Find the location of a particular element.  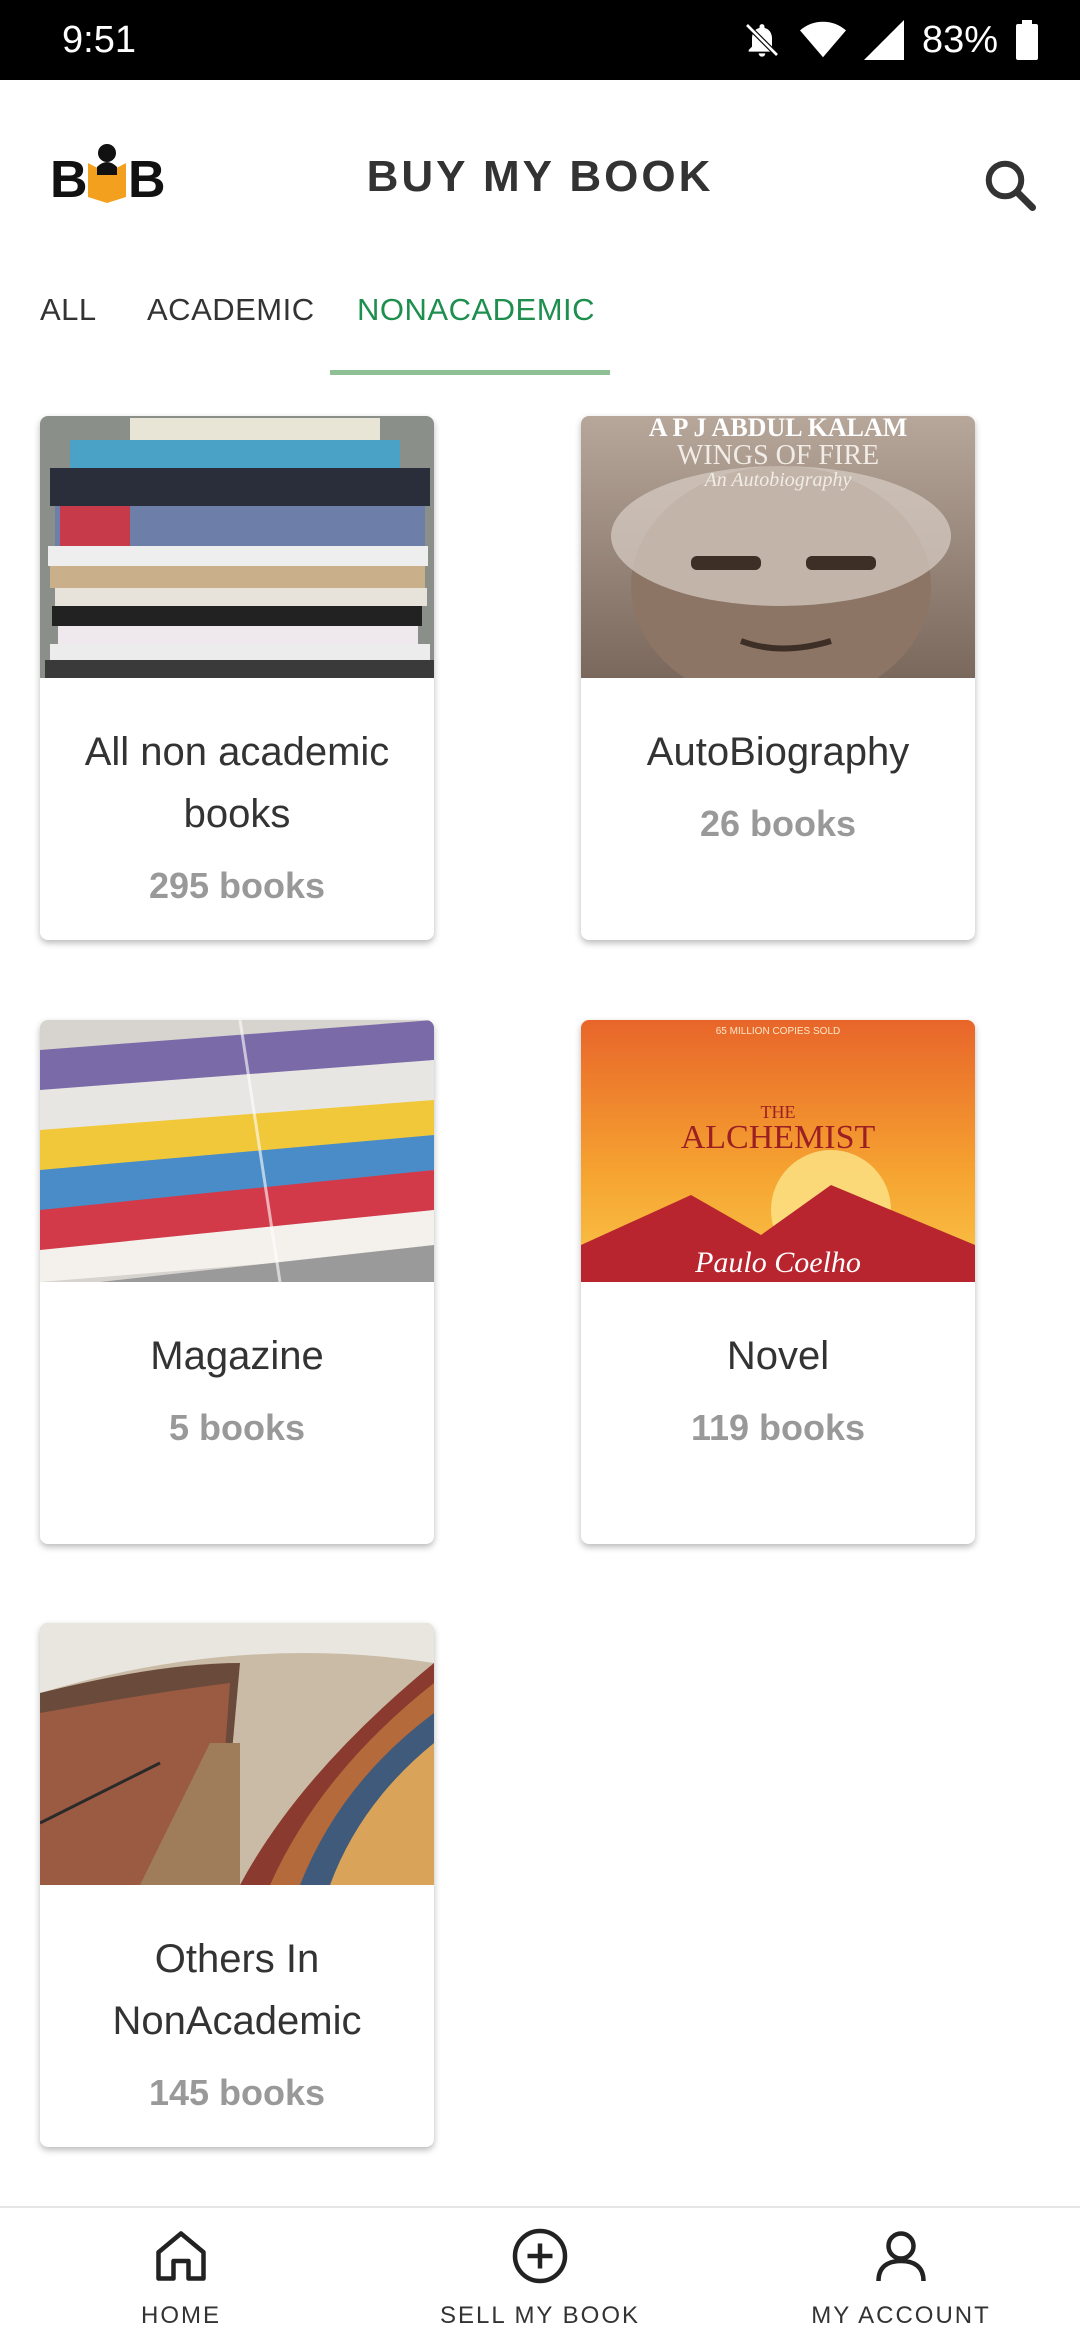

app-bar: B B BUY MY BOOK is located at coordinates (540, 180).